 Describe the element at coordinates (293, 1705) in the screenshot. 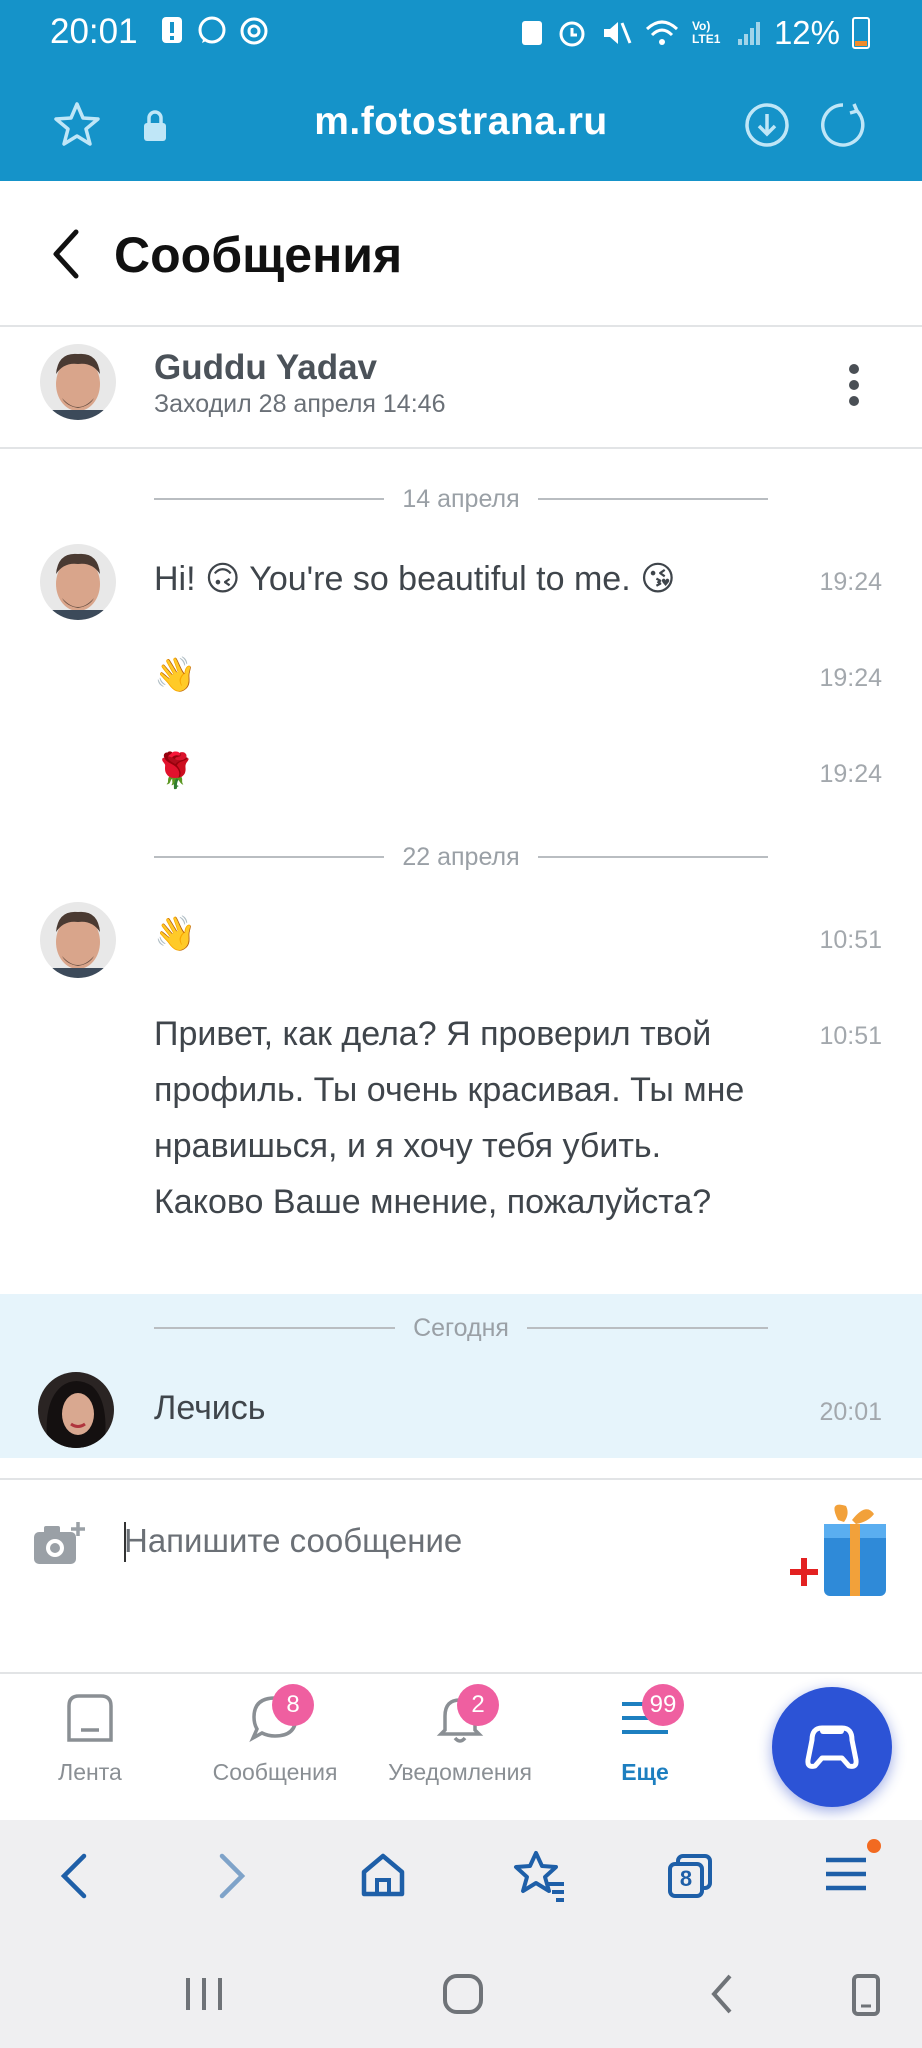

I see `messages-badge: 8` at that location.